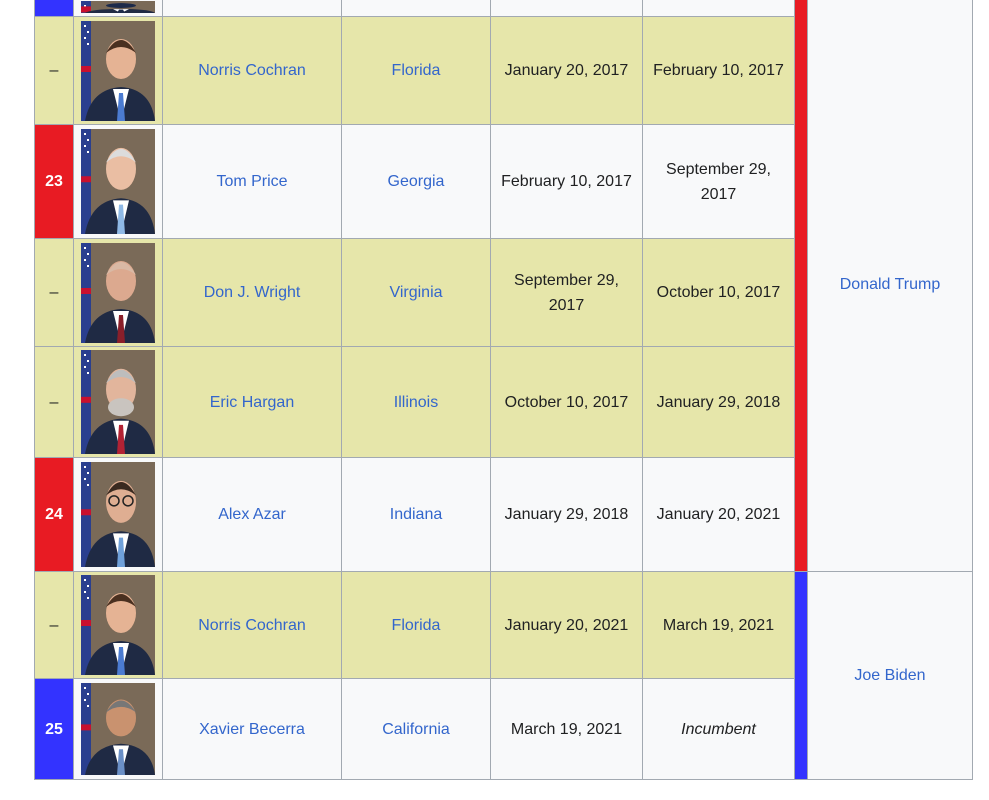 This screenshot has height=800, width=989. Describe the element at coordinates (718, 729) in the screenshot. I see `term-end-date: Incumbent` at that location.